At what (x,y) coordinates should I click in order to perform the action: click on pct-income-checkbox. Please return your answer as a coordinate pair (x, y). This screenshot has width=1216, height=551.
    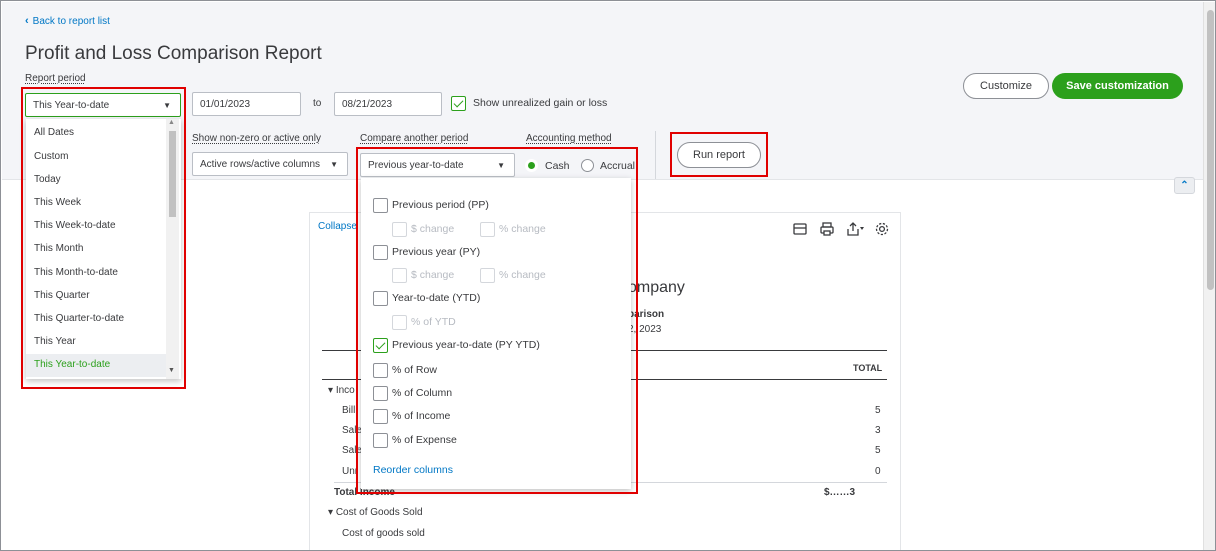
    Looking at the image, I should click on (380, 416).